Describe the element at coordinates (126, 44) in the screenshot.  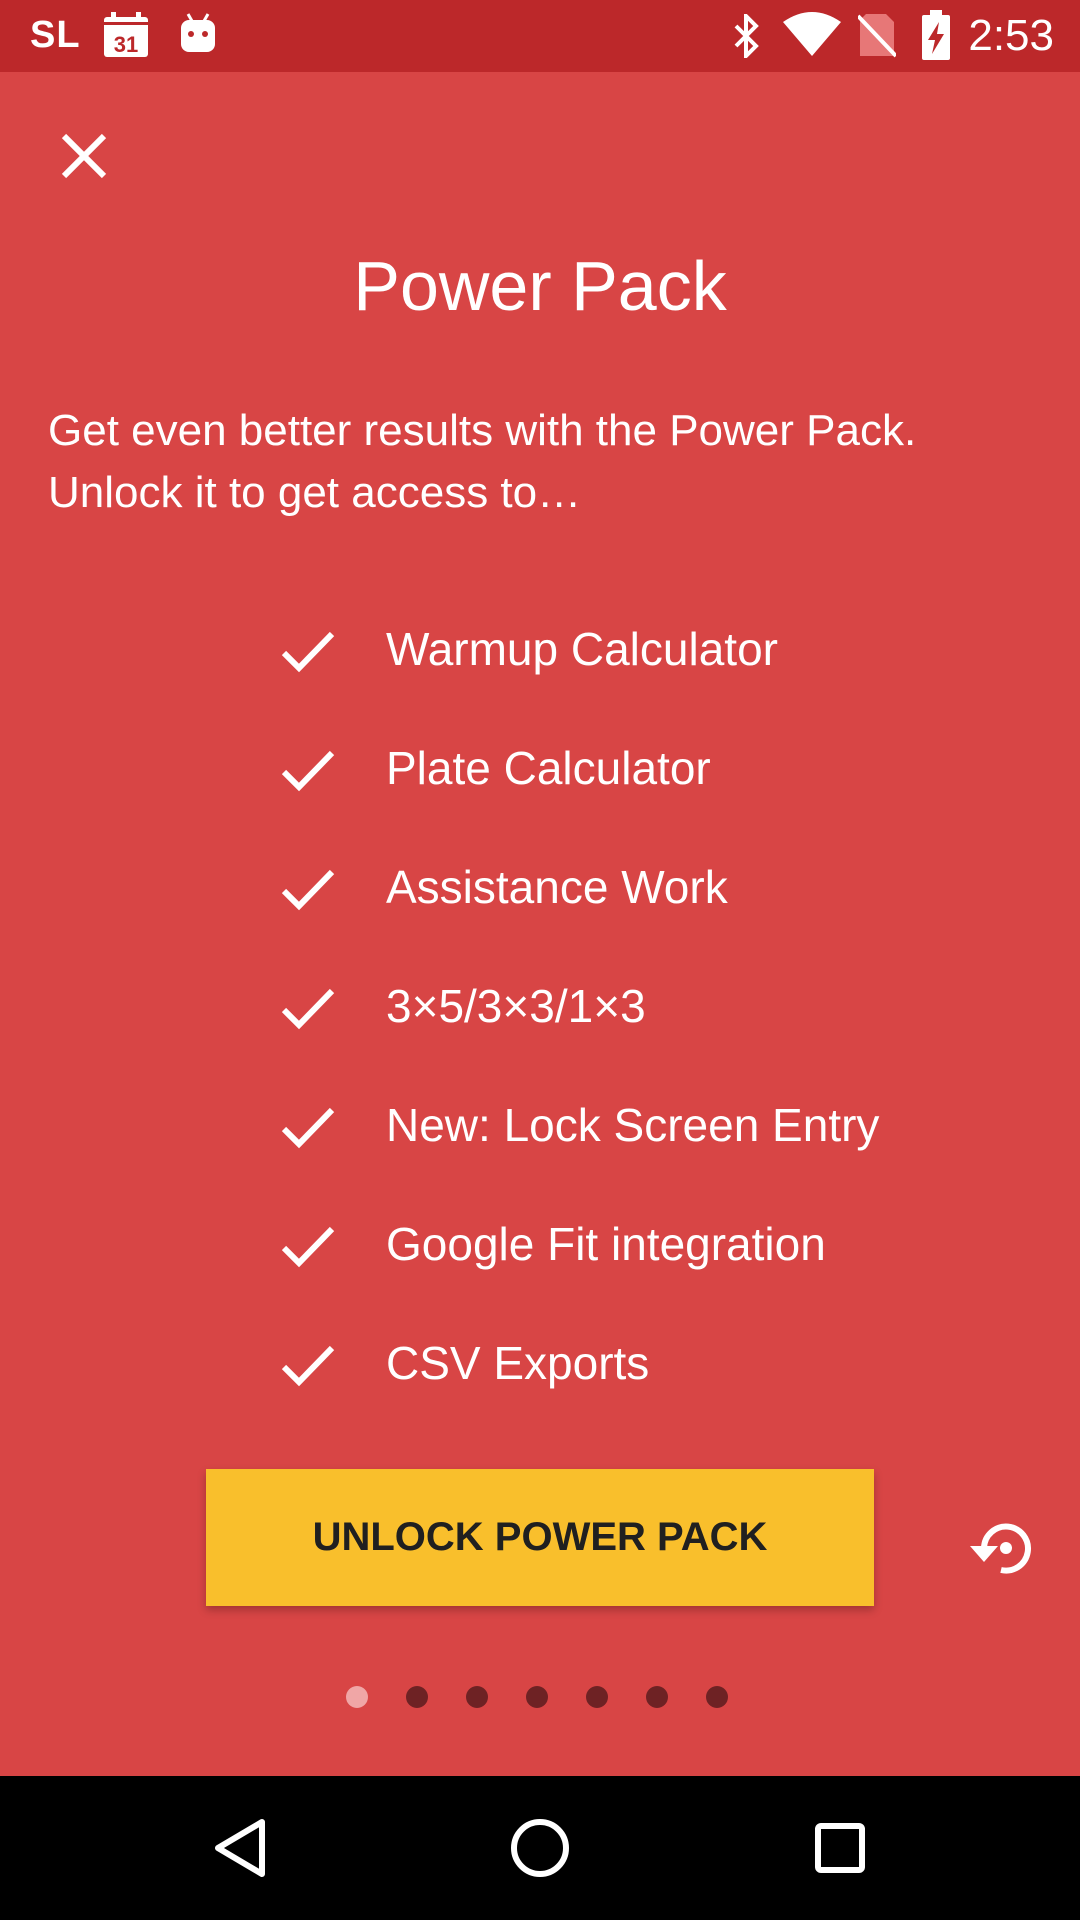
I see `svg-text: 31` at that location.